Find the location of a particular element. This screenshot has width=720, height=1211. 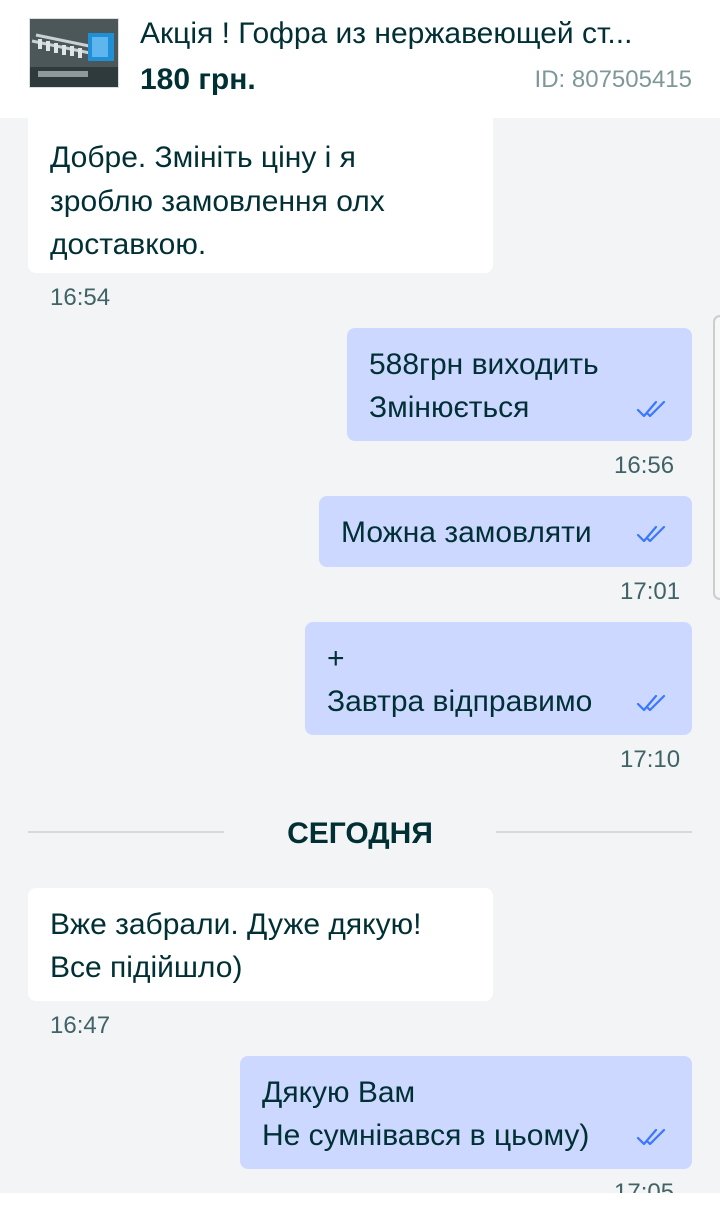

message-incoming: Вже забрали. Дуже дякую! Все підійшло) is located at coordinates (260, 944).